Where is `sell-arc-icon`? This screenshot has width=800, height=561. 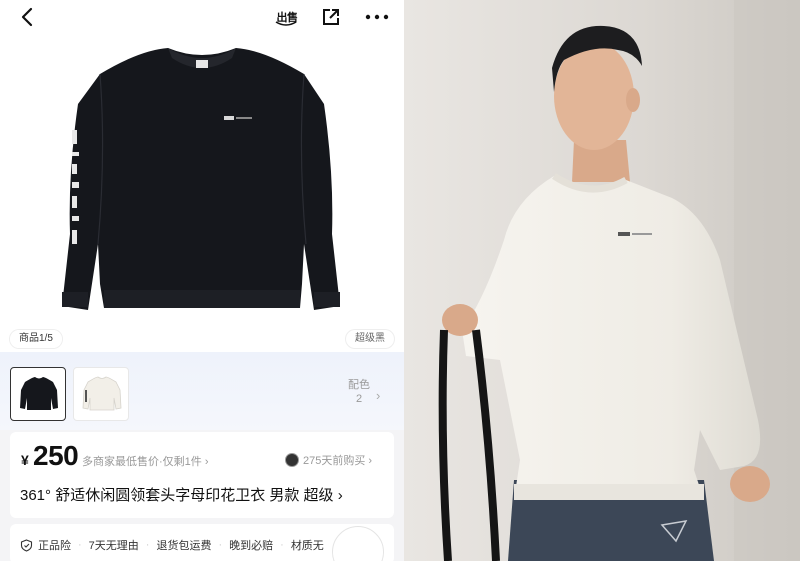 sell-arc-icon is located at coordinates (286, 23).